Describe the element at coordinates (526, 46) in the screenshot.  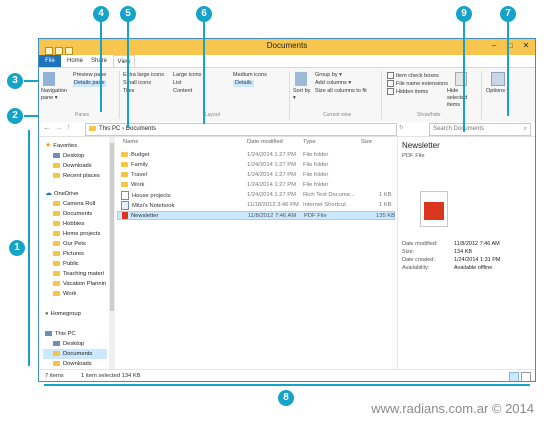
I see `close-button: ✕` at that location.